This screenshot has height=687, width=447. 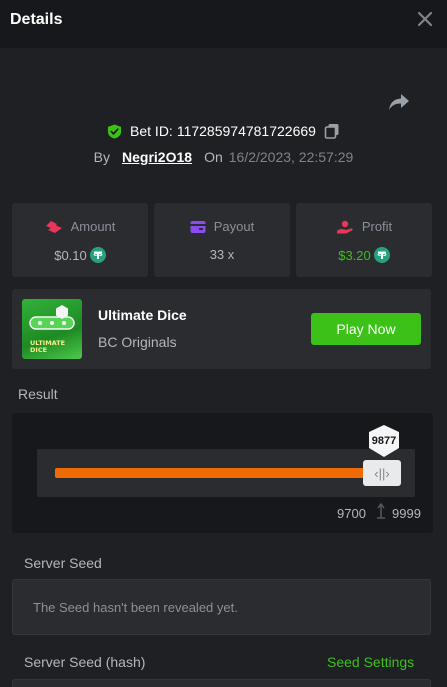 What do you see at coordinates (102, 157) in the screenshot?
I see `by-label: By` at bounding box center [102, 157].